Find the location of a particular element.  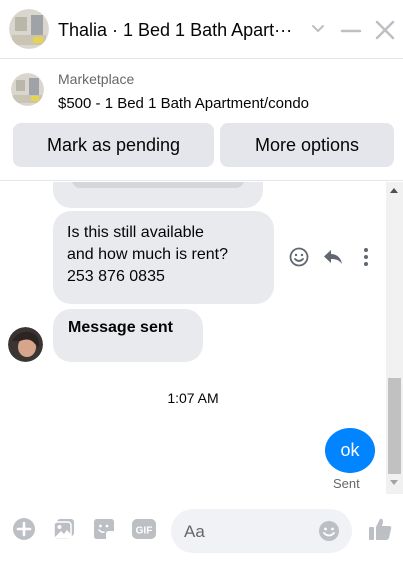

reply-icon is located at coordinates (333, 257).